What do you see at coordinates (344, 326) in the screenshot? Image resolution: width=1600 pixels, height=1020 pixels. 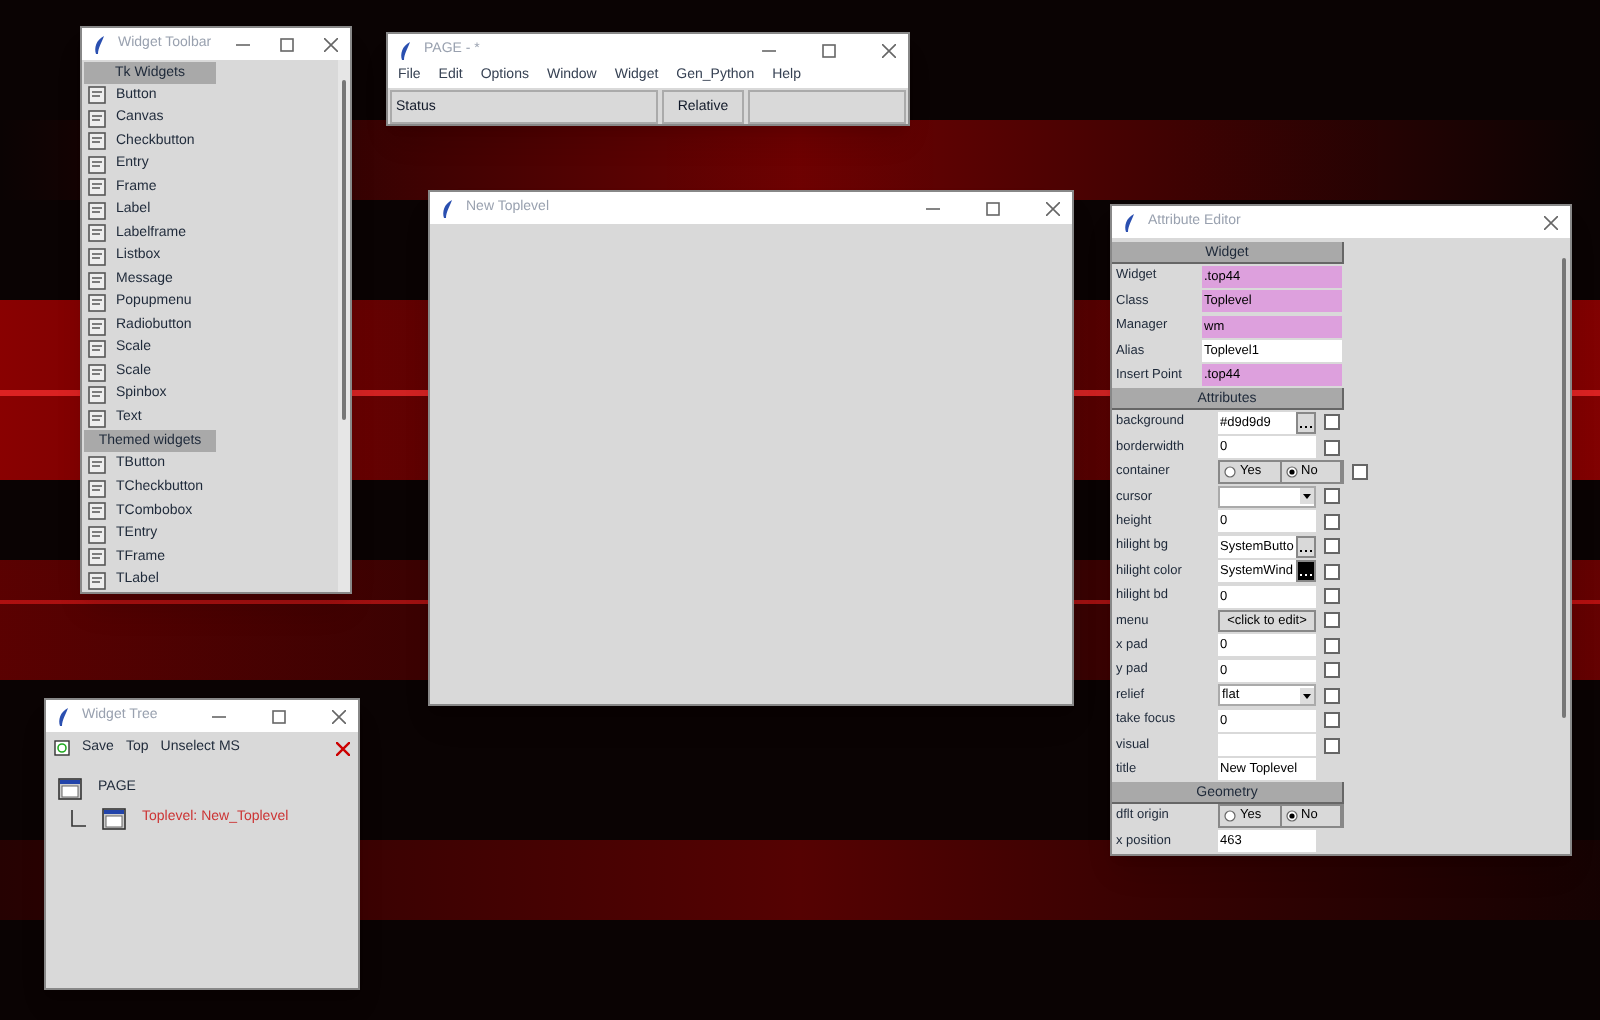 I see `scrollbar` at bounding box center [344, 326].